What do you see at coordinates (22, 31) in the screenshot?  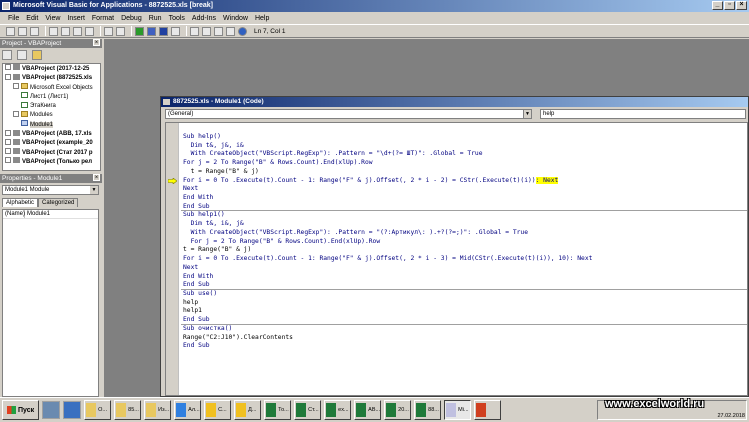 I see `insert-module-icon` at bounding box center [22, 31].